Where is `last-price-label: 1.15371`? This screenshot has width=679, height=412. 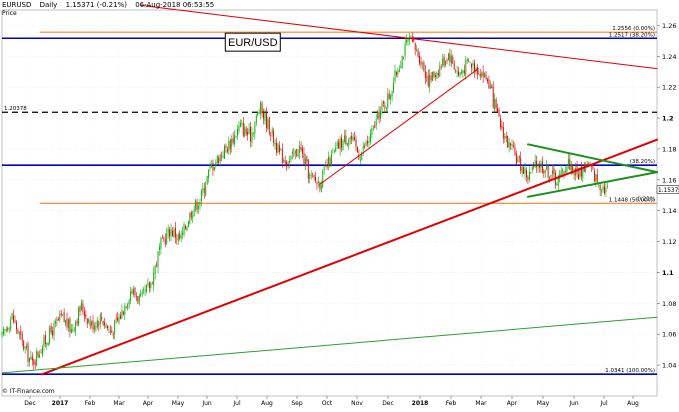
last-price-label: 1.15371 is located at coordinates (668, 191).